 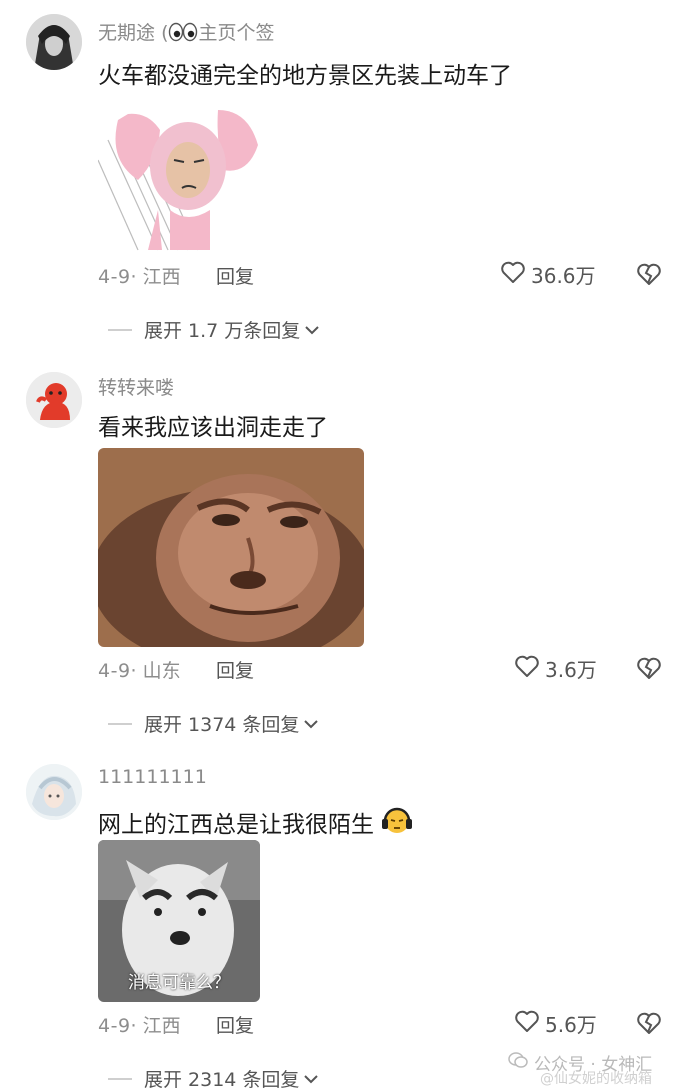 I want to click on broken-heart-icon, so click(x=649, y=1025).